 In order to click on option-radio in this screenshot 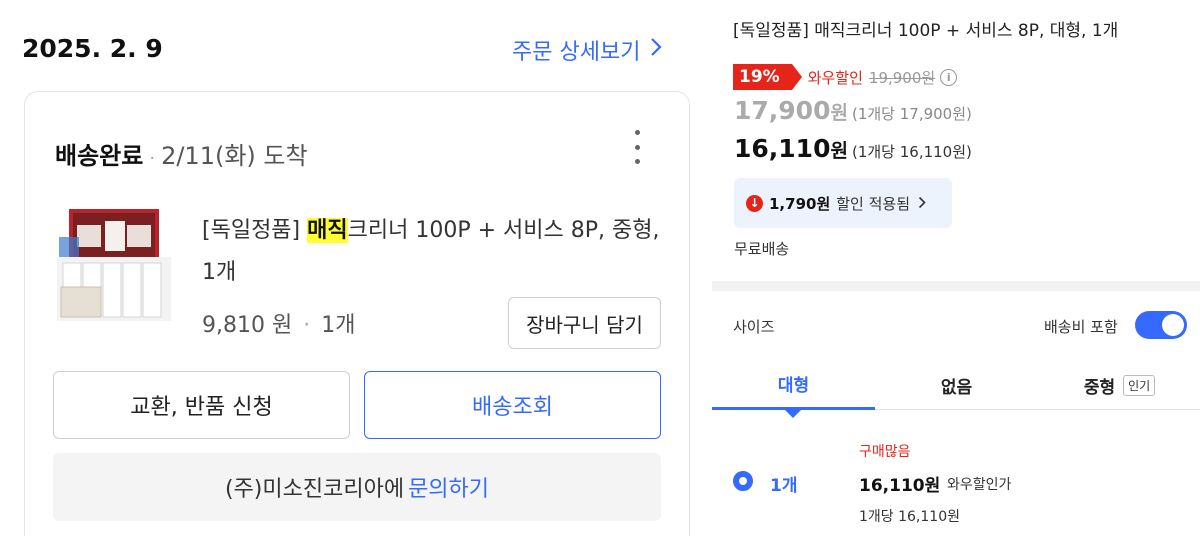, I will do `click(743, 481)`.